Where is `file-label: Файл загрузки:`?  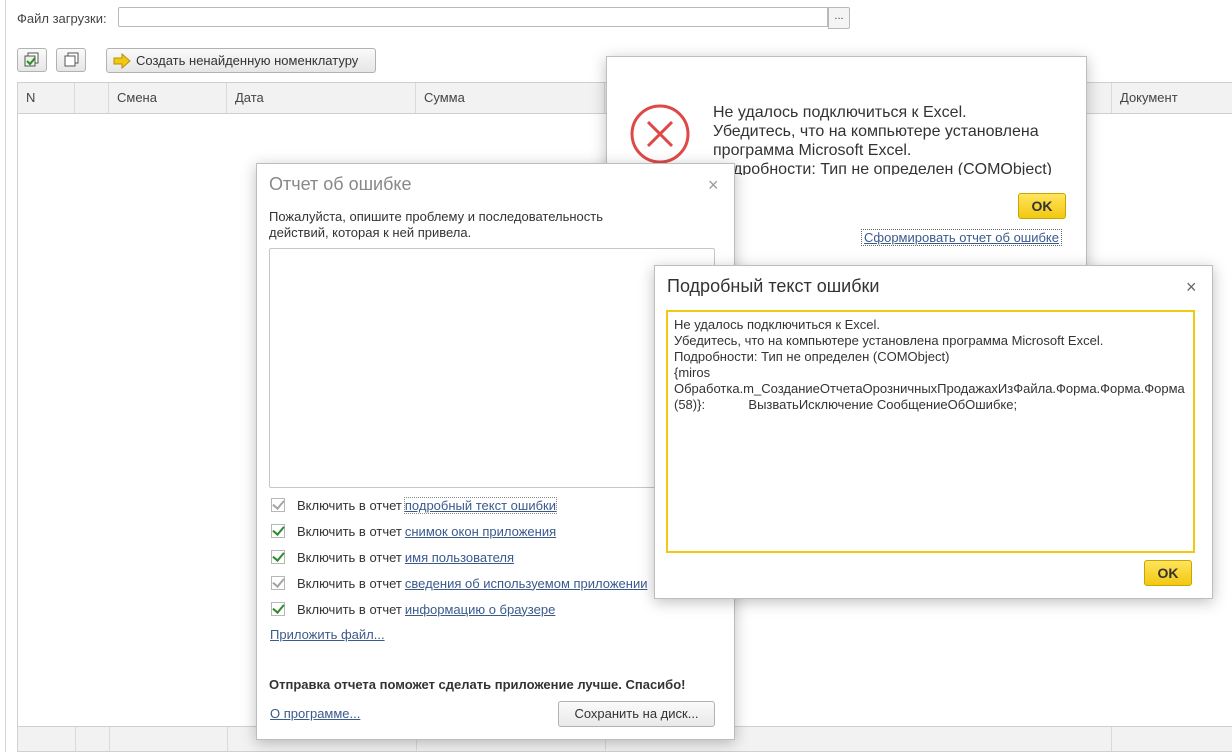 file-label: Файл загрузки: is located at coordinates (62, 18).